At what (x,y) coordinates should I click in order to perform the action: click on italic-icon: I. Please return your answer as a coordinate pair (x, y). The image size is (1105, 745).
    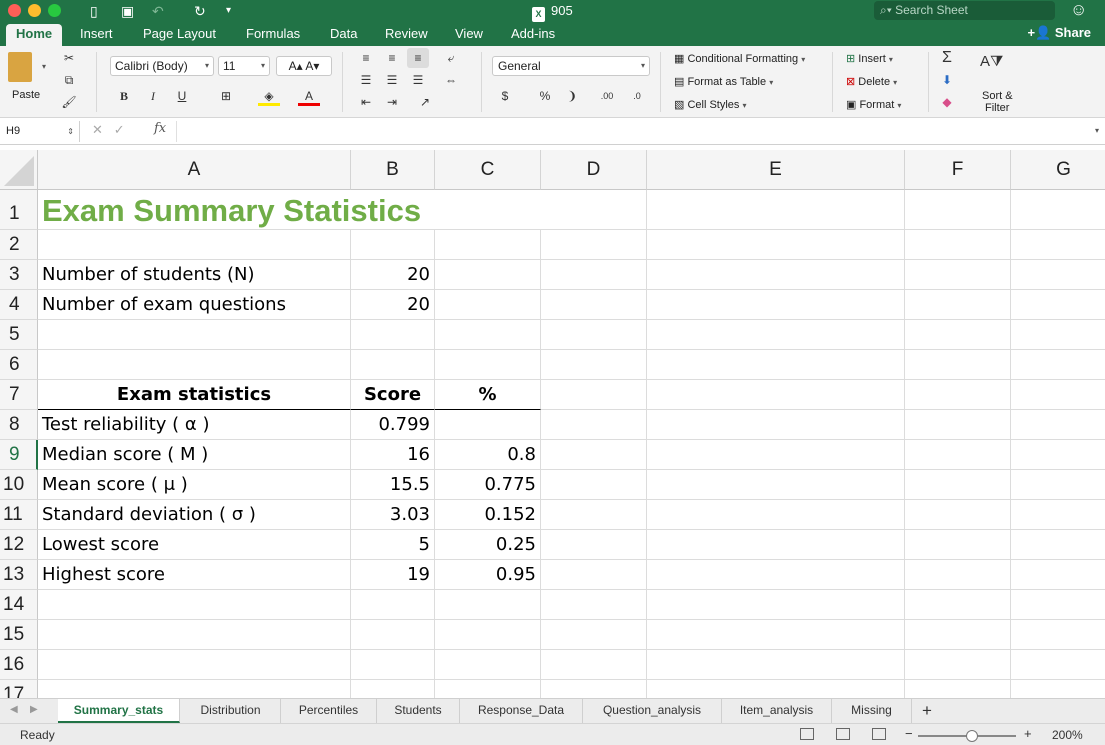
    Looking at the image, I should click on (153, 96).